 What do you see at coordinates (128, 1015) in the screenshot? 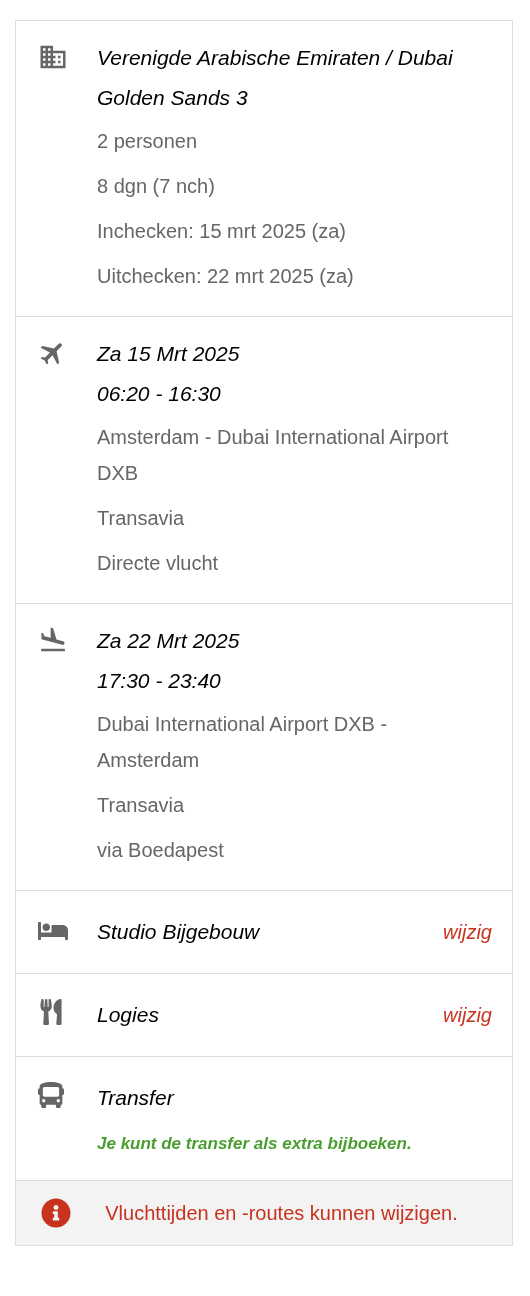
I see `item-title: Logies` at bounding box center [128, 1015].